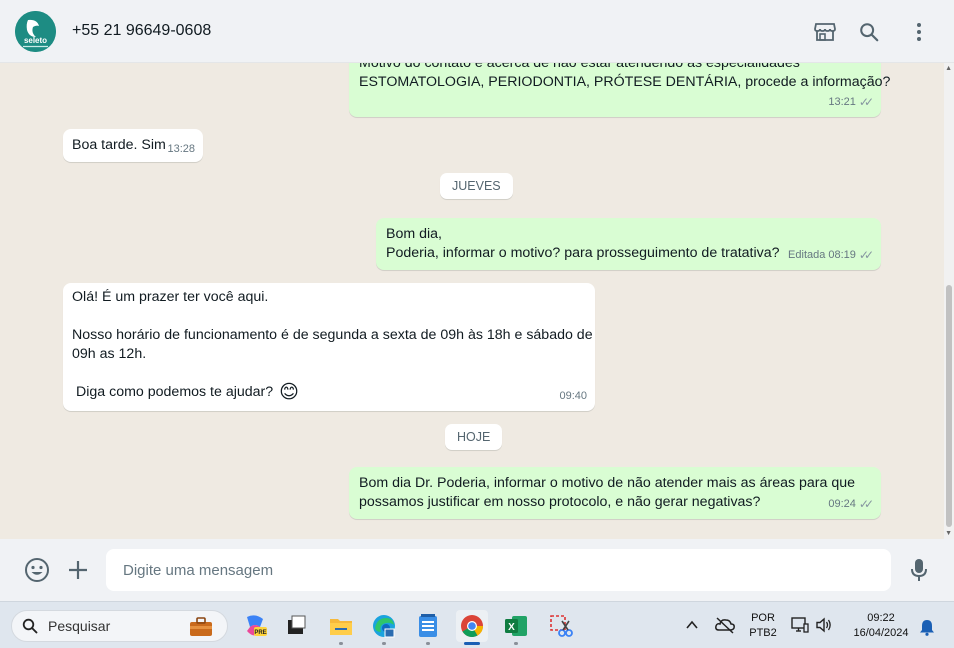 This screenshot has height=648, width=954. Describe the element at coordinates (476, 186) in the screenshot. I see `date-divider: JUEVES` at that location.